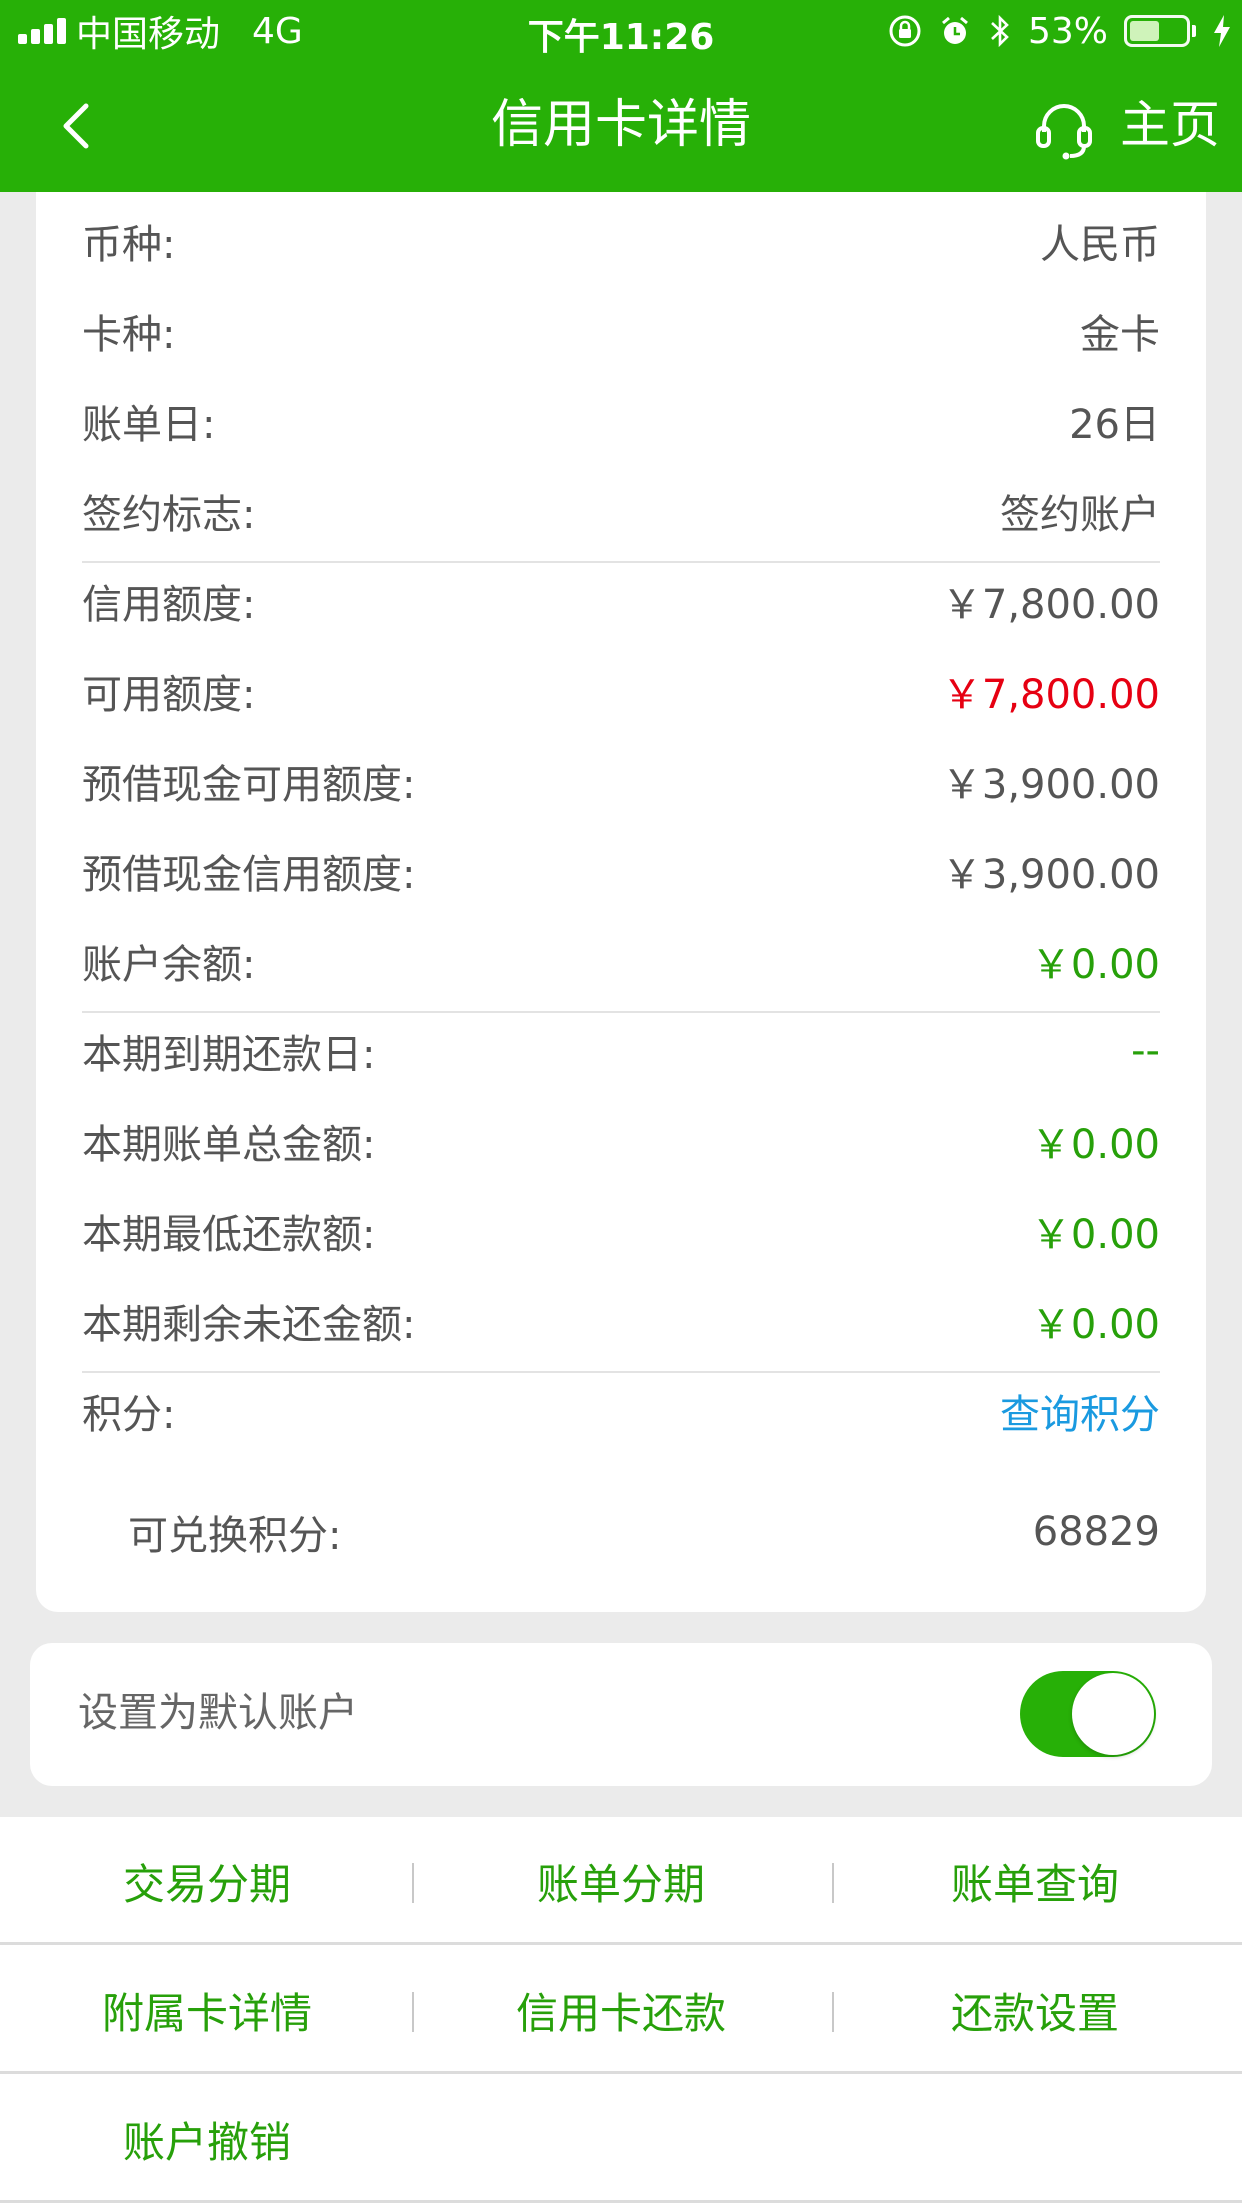 This screenshot has height=2208, width=1242. I want to click on detail-label: 积分:, so click(129, 1415).